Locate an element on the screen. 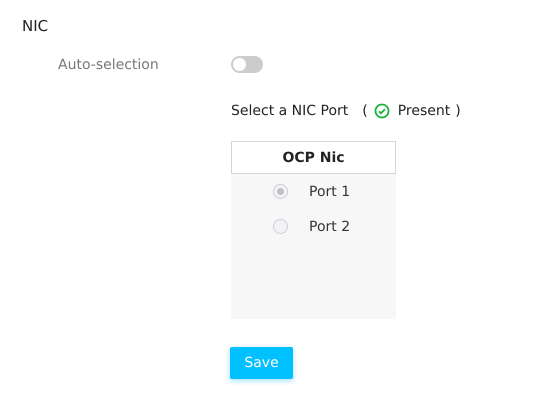 This screenshot has height=403, width=534. status-text: Present is located at coordinates (424, 111).